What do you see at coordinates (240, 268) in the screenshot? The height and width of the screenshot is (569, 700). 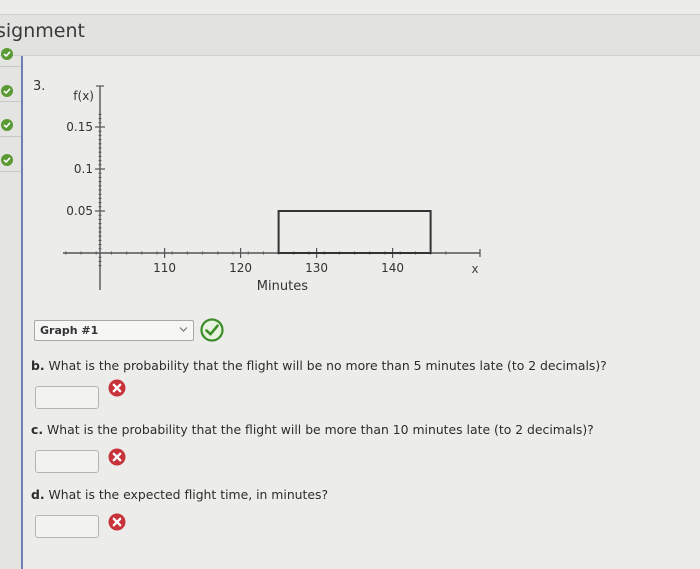 I see `x-tick-label: 120` at bounding box center [240, 268].